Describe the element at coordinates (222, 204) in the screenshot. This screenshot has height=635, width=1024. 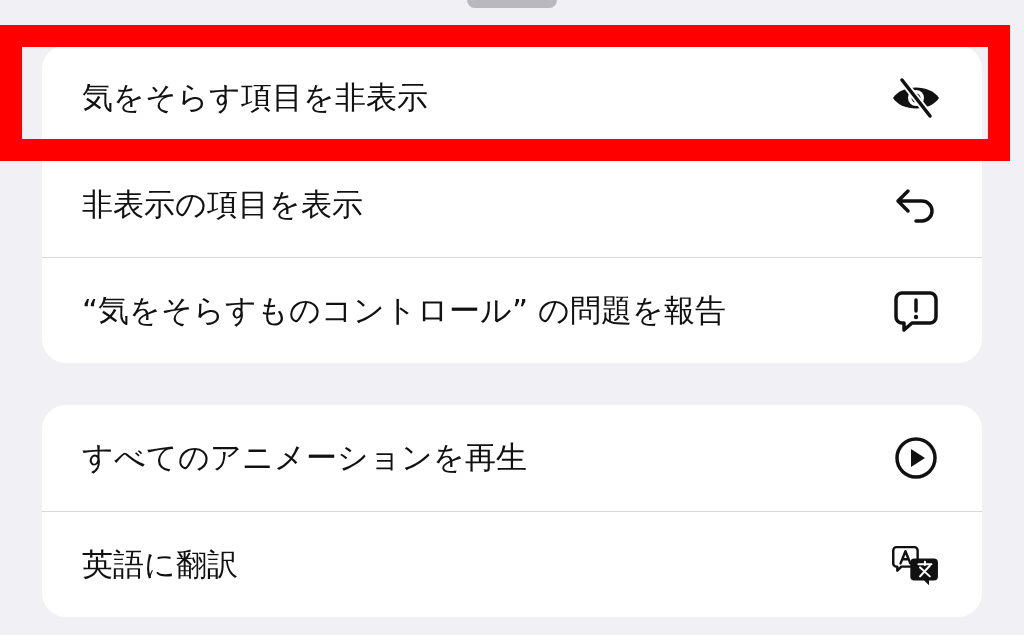
I see `menu-item-label: 非表示の項目を表示` at that location.